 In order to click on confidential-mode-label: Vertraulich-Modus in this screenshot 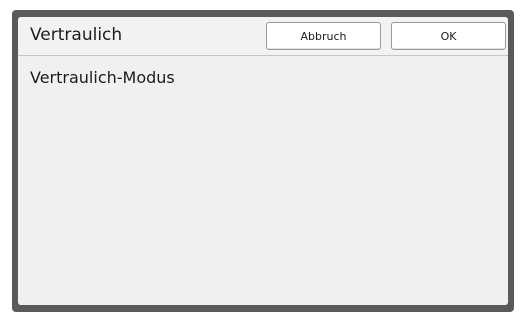, I will do `click(102, 77)`.